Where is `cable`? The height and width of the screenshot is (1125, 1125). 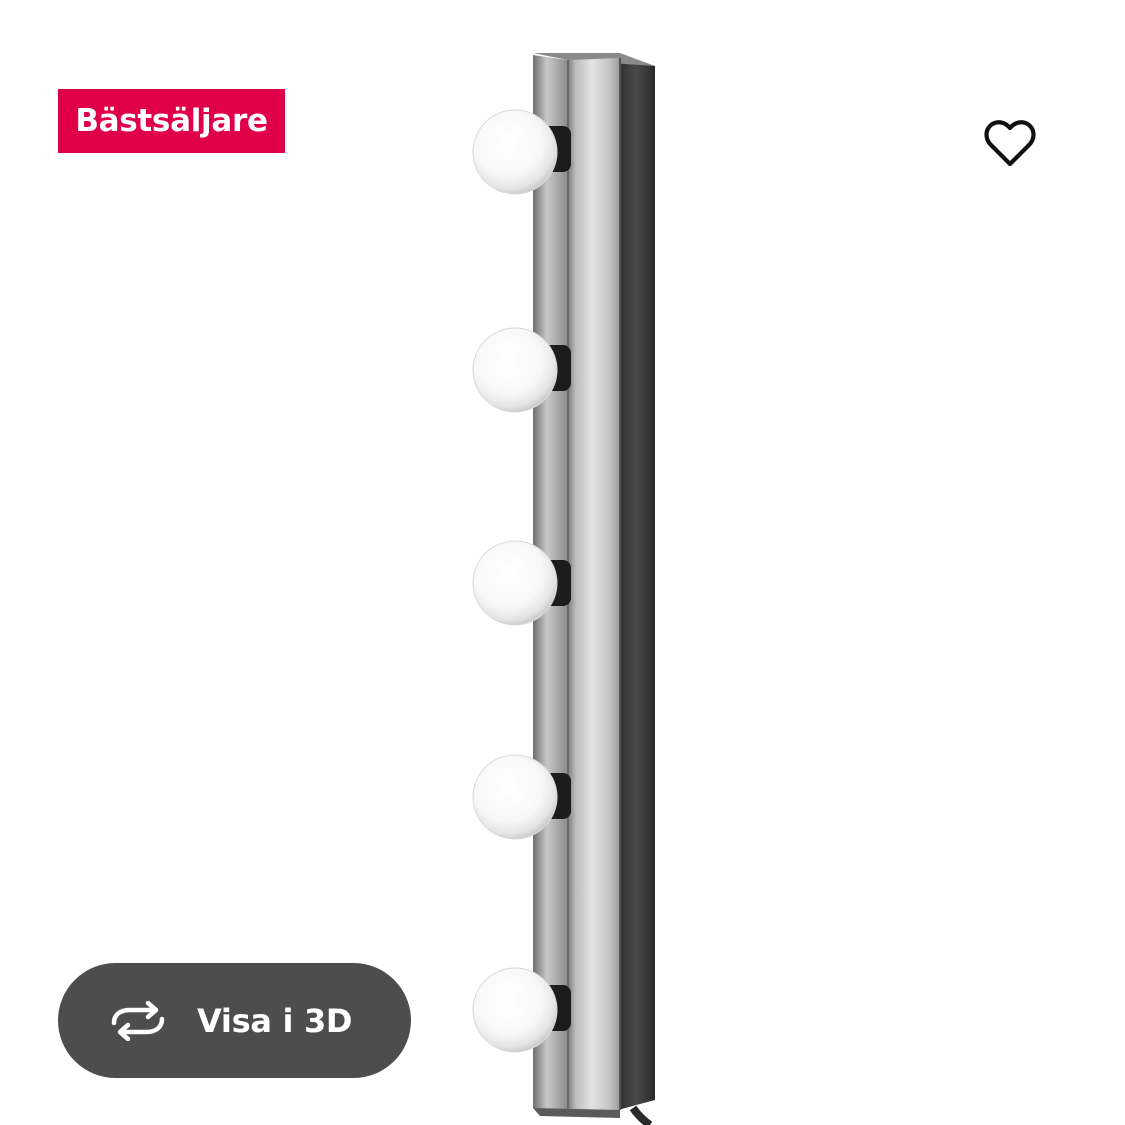
cable is located at coordinates (641, 1115).